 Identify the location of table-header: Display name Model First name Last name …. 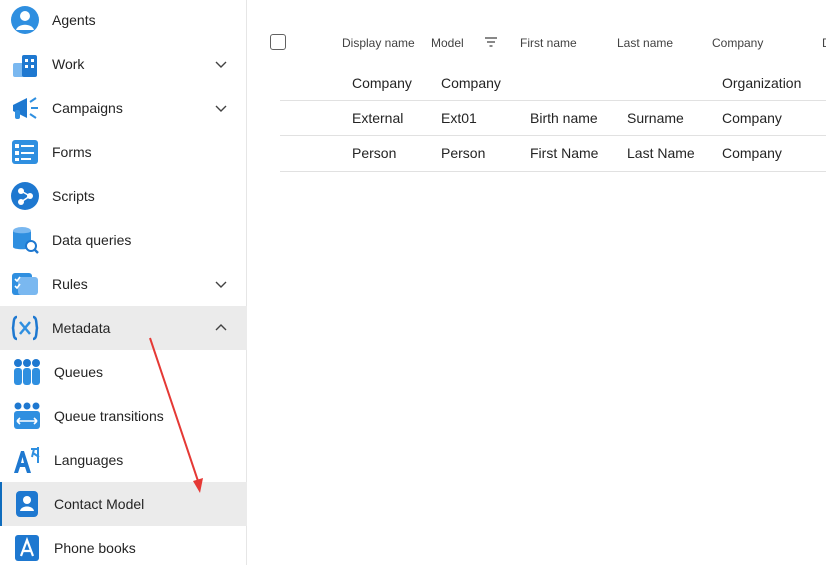
(553, 43).